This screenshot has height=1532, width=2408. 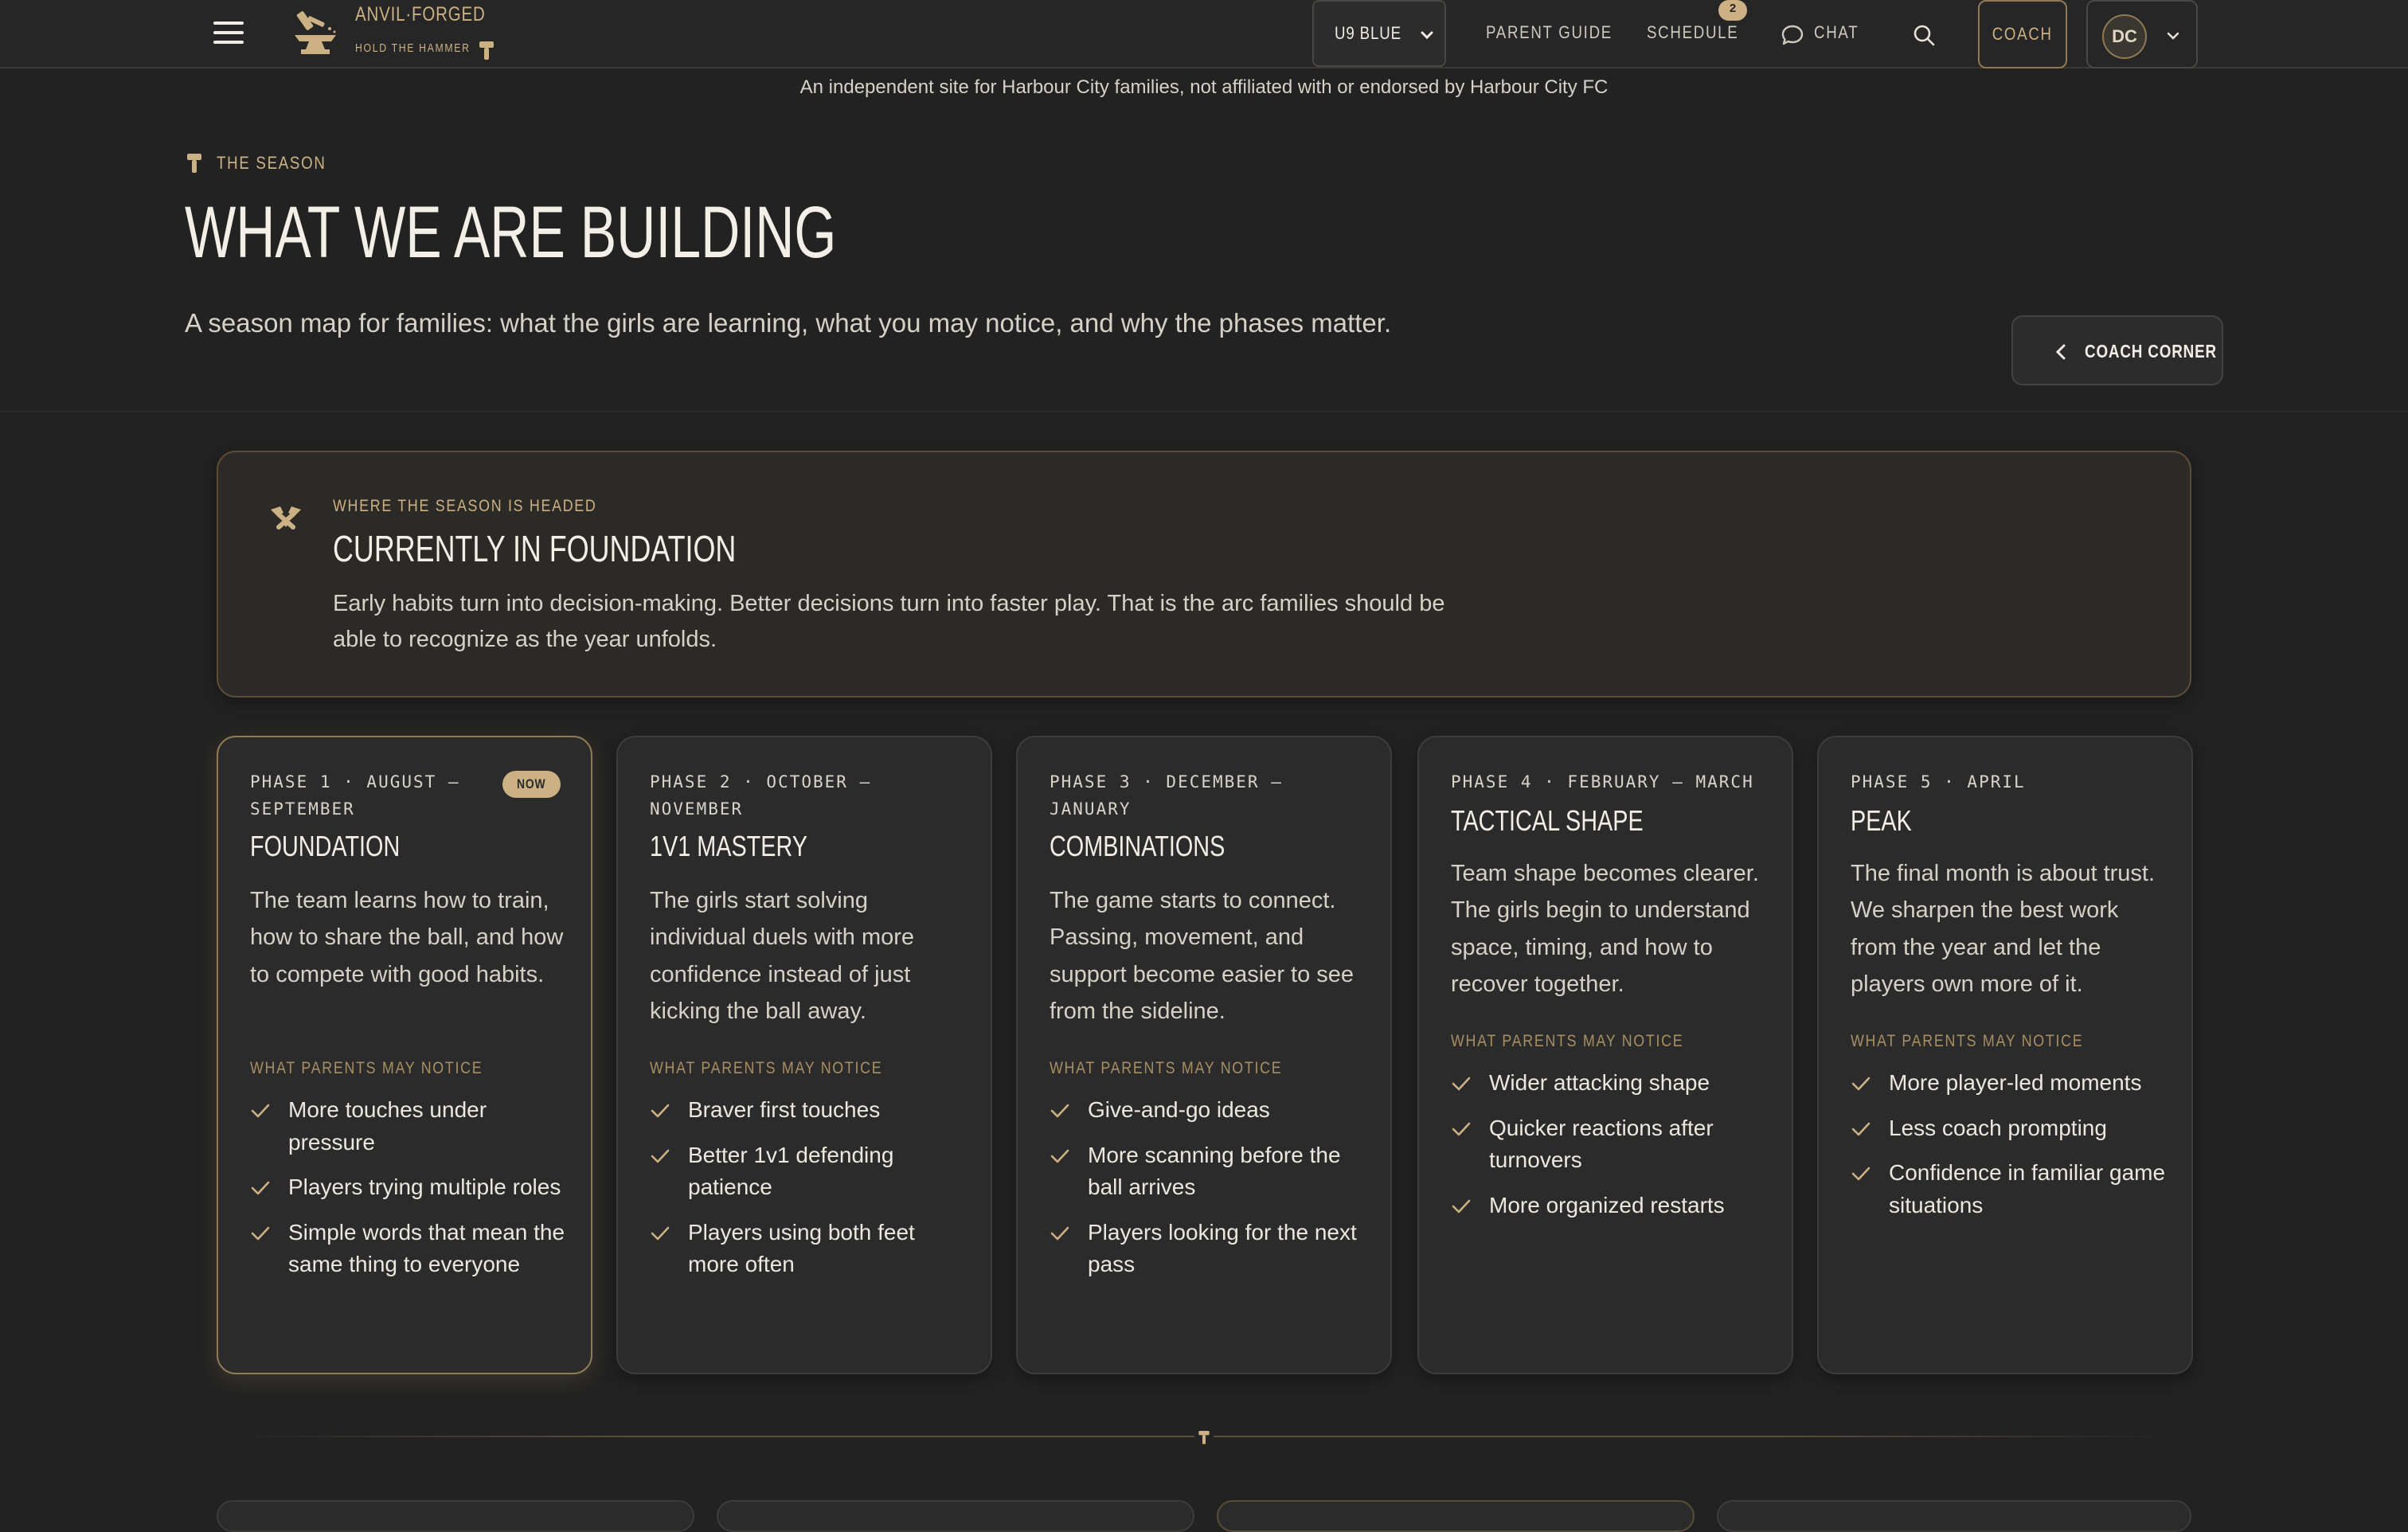 I want to click on anvil-logo-icon, so click(x=315, y=34).